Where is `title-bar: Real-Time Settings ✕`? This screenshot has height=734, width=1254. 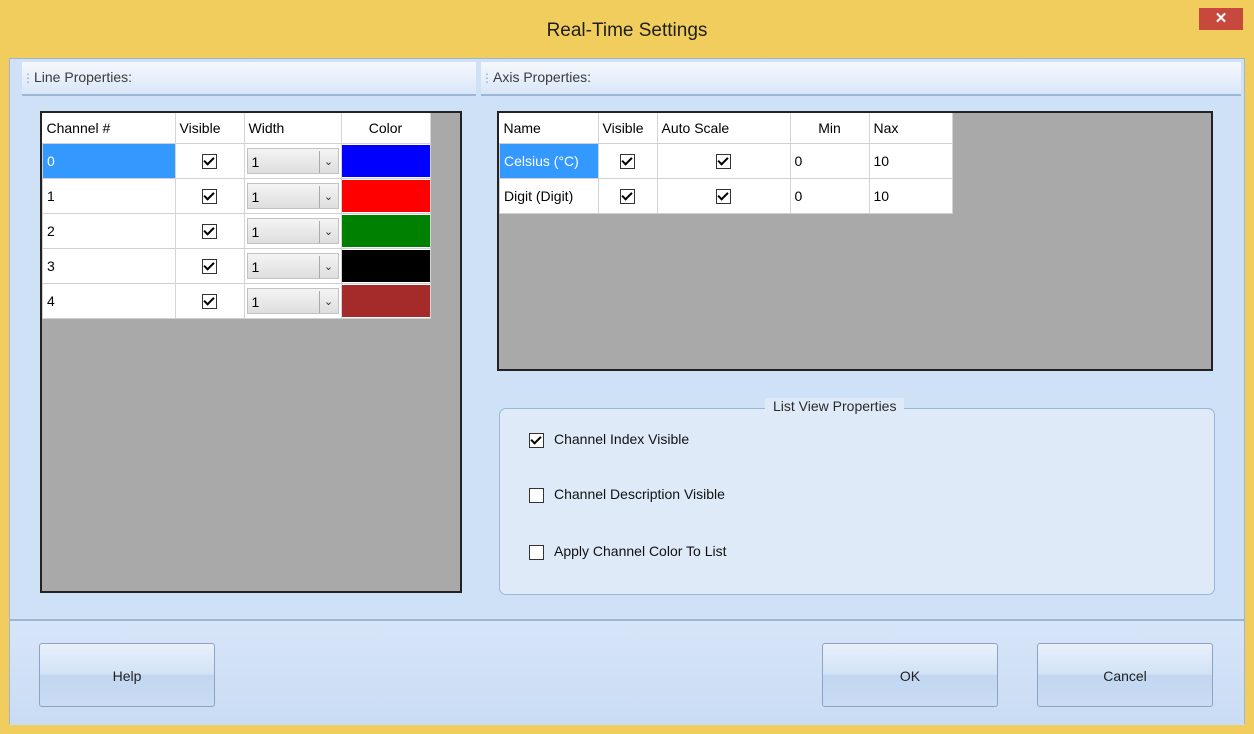 title-bar: Real-Time Settings ✕ is located at coordinates (627, 29).